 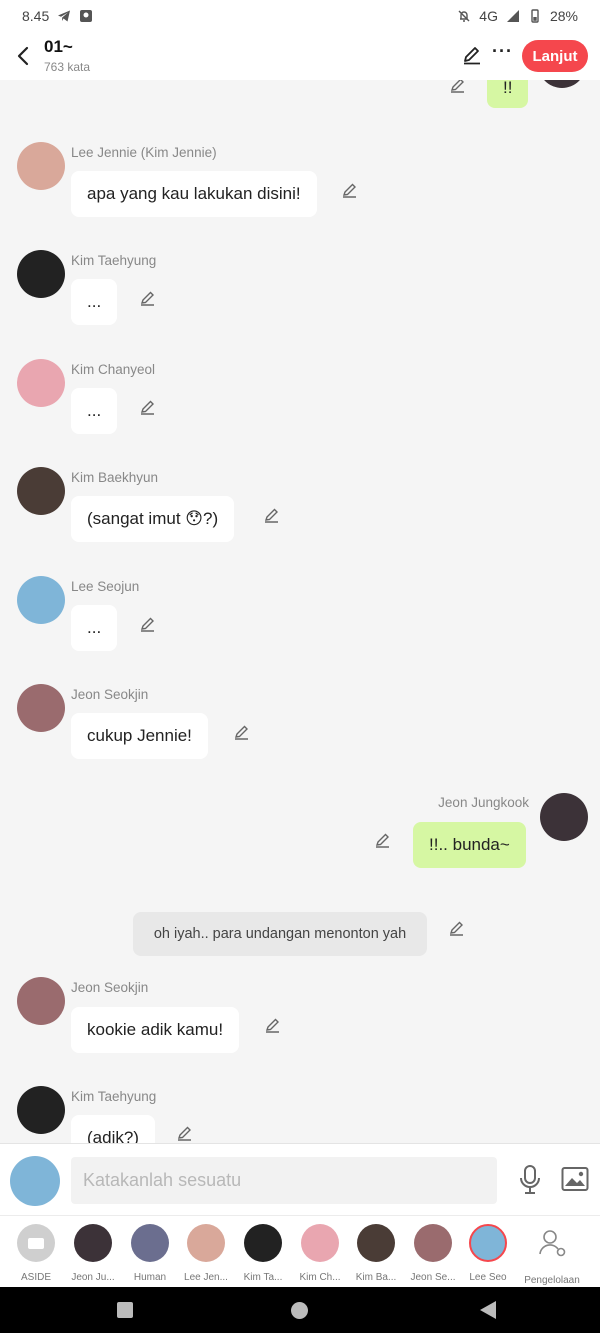 I want to click on character-item-selected: Lee Seo, so click(x=488, y=1253).